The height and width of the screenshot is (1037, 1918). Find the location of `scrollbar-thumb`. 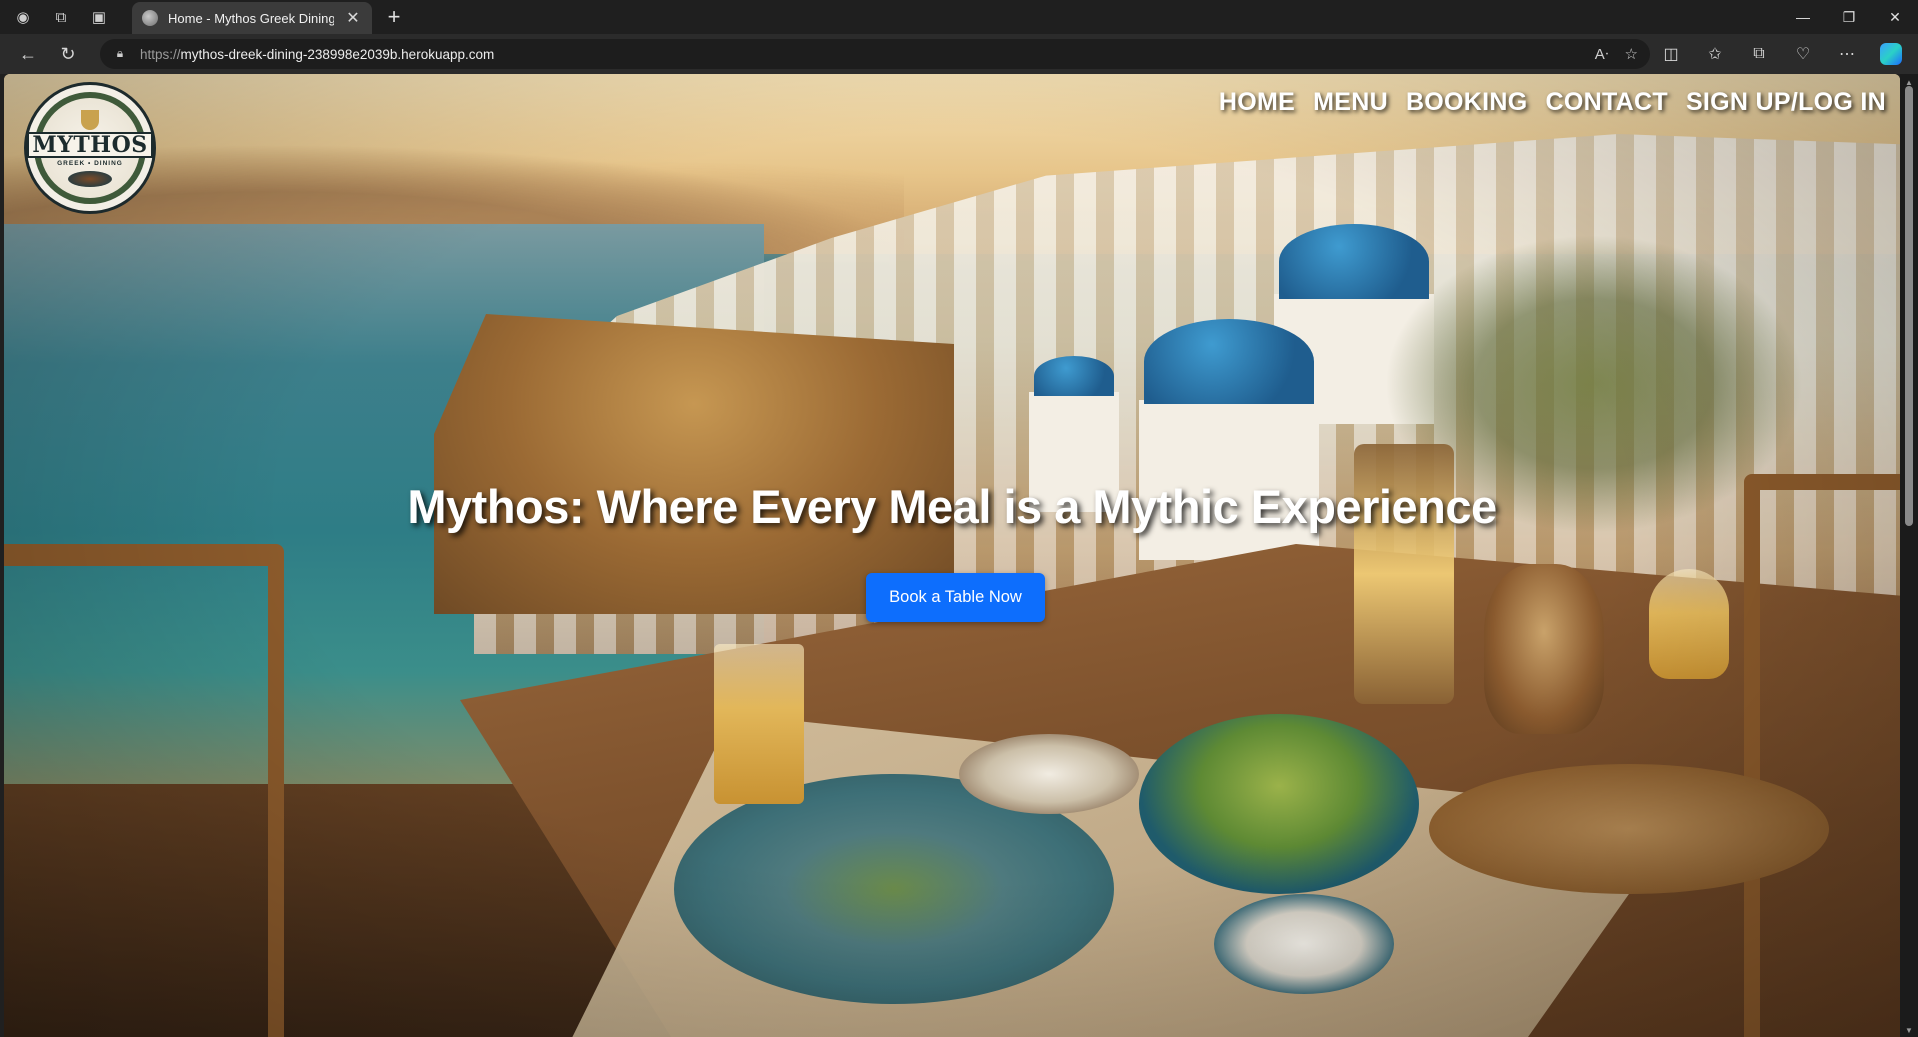

scrollbar-thumb is located at coordinates (1909, 306).